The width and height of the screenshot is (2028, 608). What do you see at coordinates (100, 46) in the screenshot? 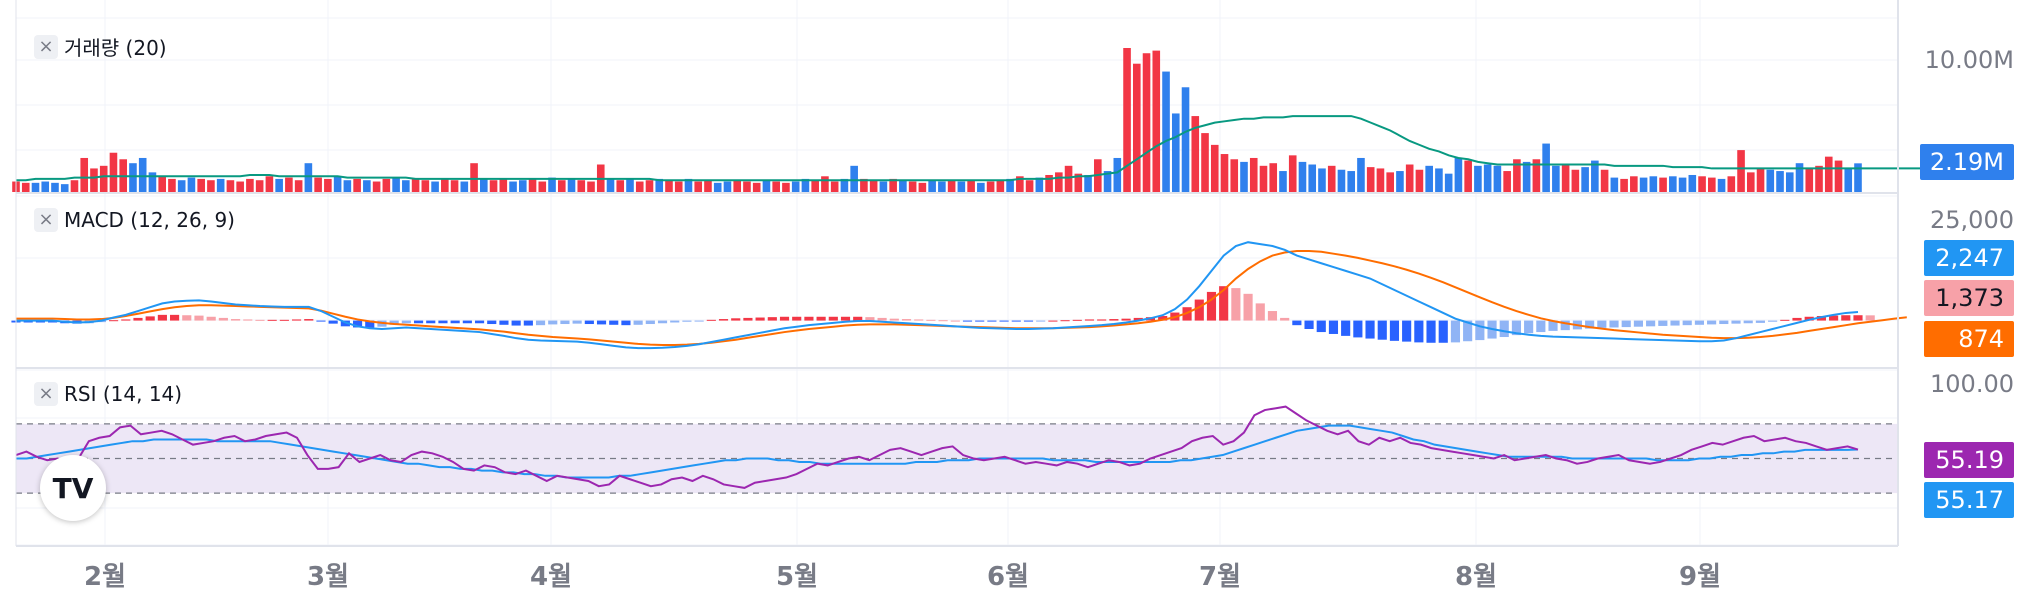
I see `volume-pane-label: × 거래량 (20)` at bounding box center [100, 46].